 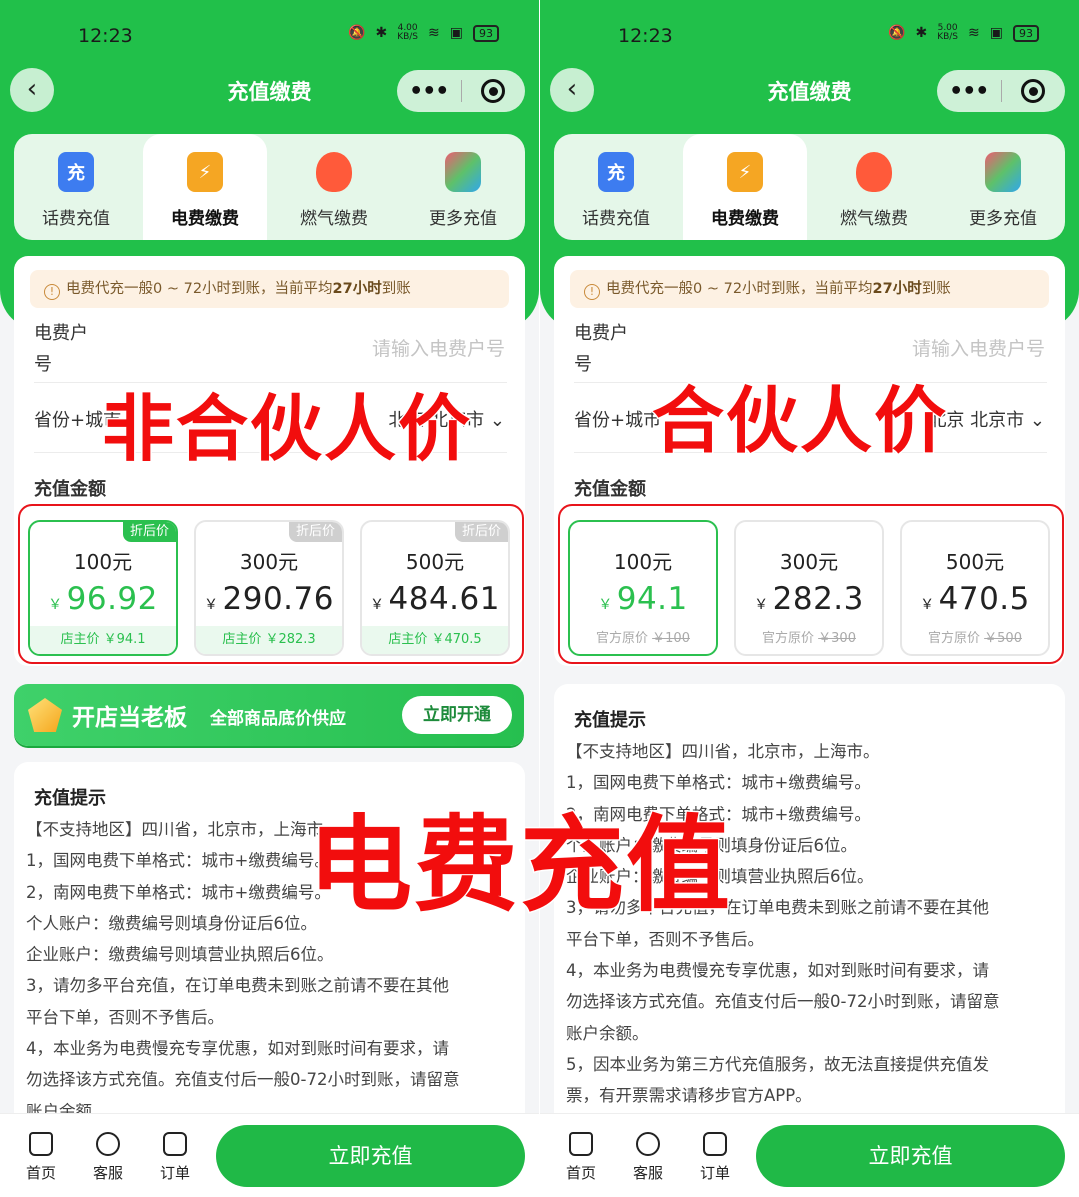 I want to click on amount-option-300: 折后价 300元 ￥ 290.76 店主价 ￥282.3, so click(x=269, y=588).